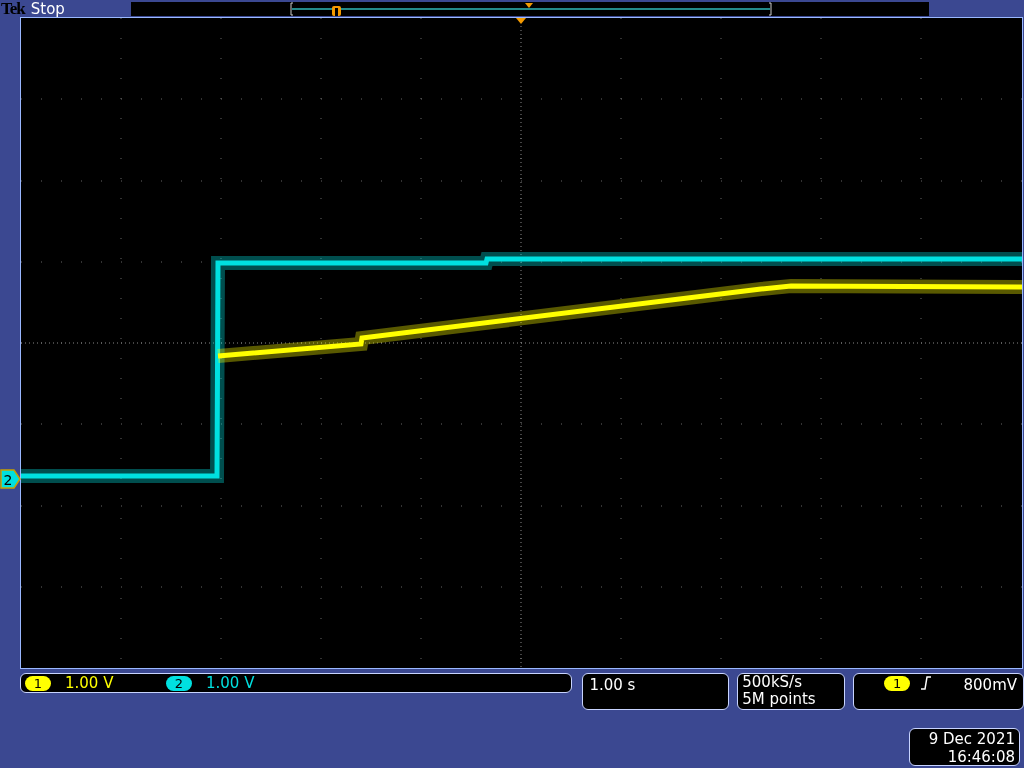  I want to click on time: 16:46:08, so click(980, 757).